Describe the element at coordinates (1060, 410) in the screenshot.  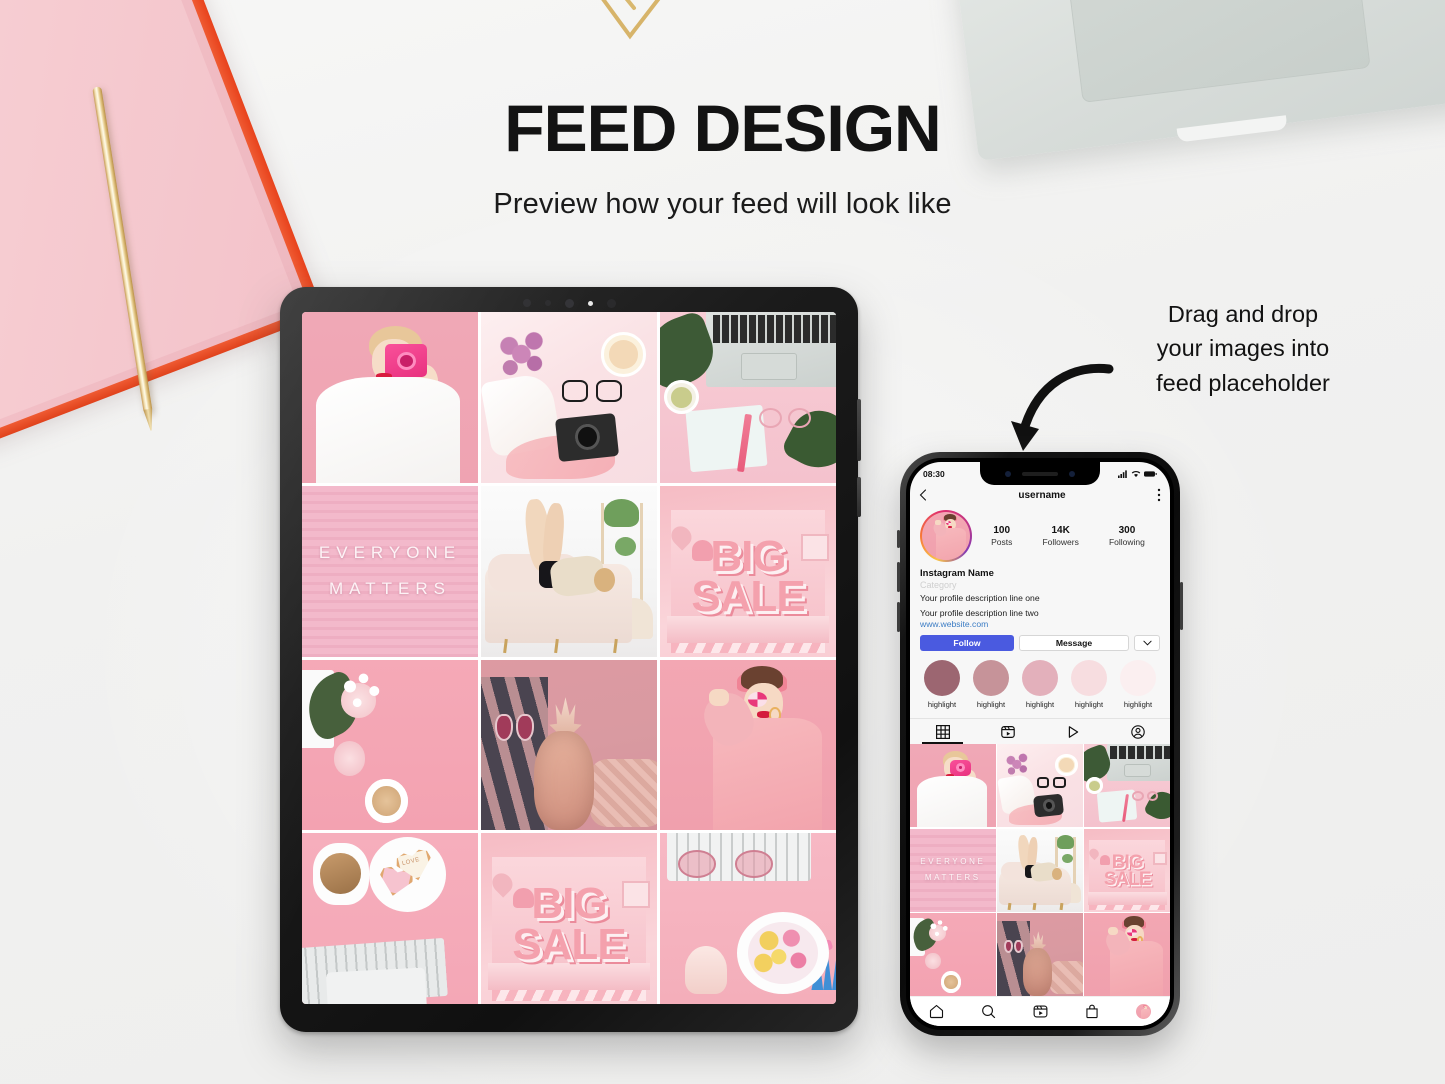
I see `curved-arrow-down-left-icon` at that location.